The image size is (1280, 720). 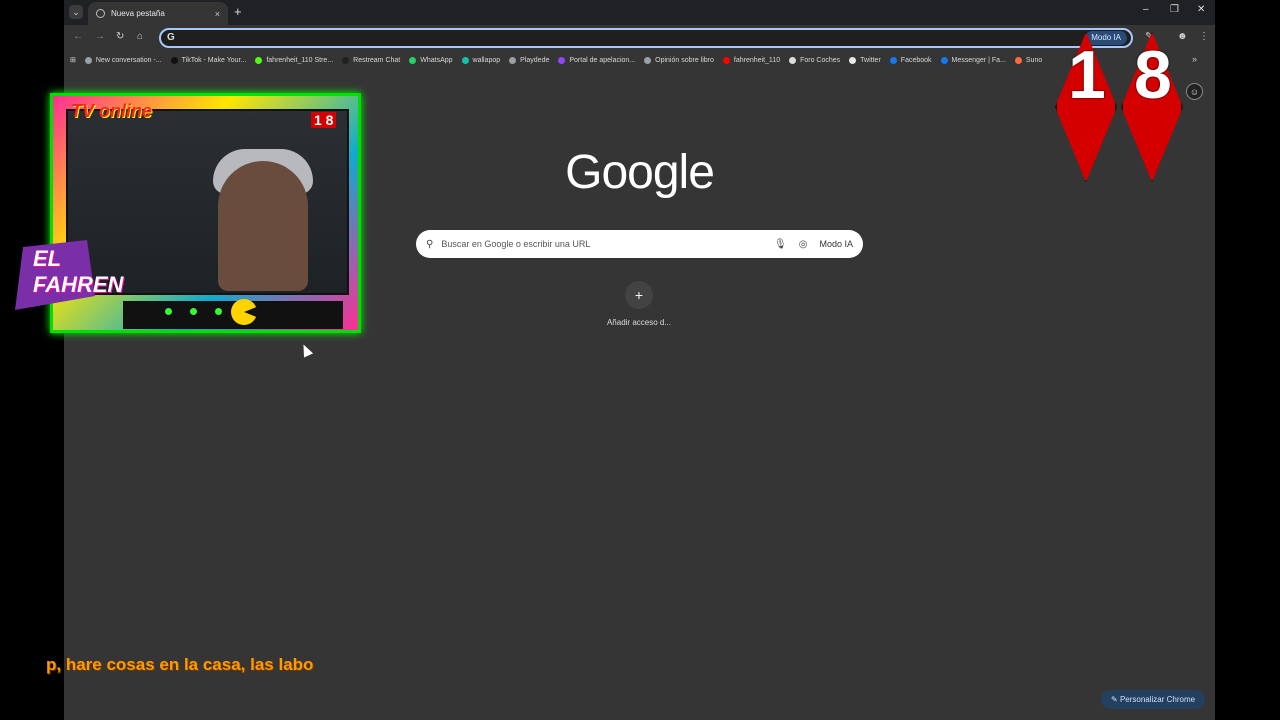 I want to click on bookmark-item: Twitter, so click(x=865, y=60).